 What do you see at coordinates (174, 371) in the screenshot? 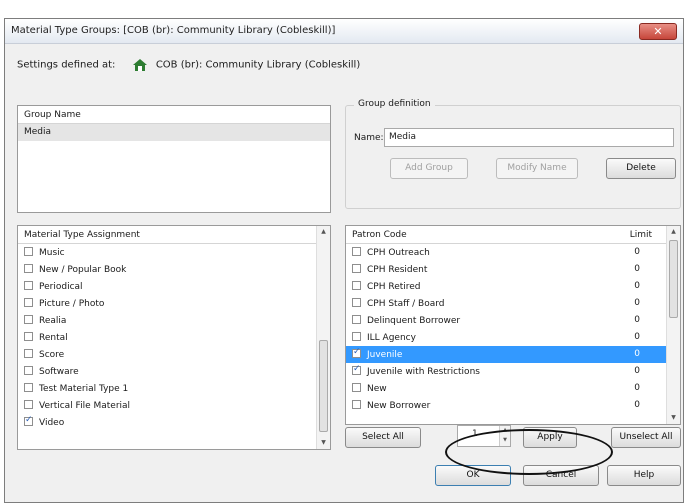
I see `material-type-item-software: Software` at bounding box center [174, 371].